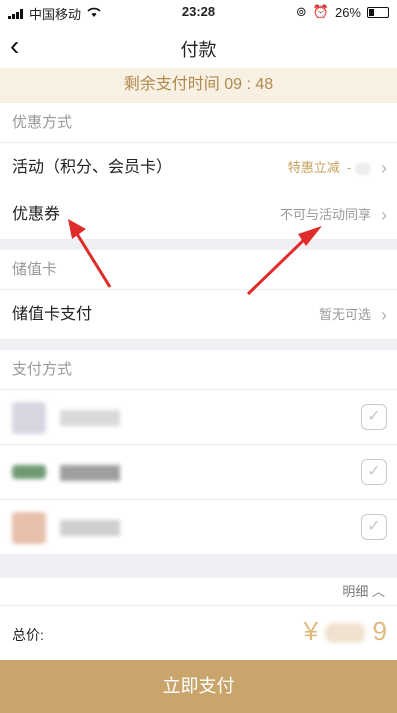 This screenshot has width=397, height=713. I want to click on detail-label: 明细, so click(355, 591).